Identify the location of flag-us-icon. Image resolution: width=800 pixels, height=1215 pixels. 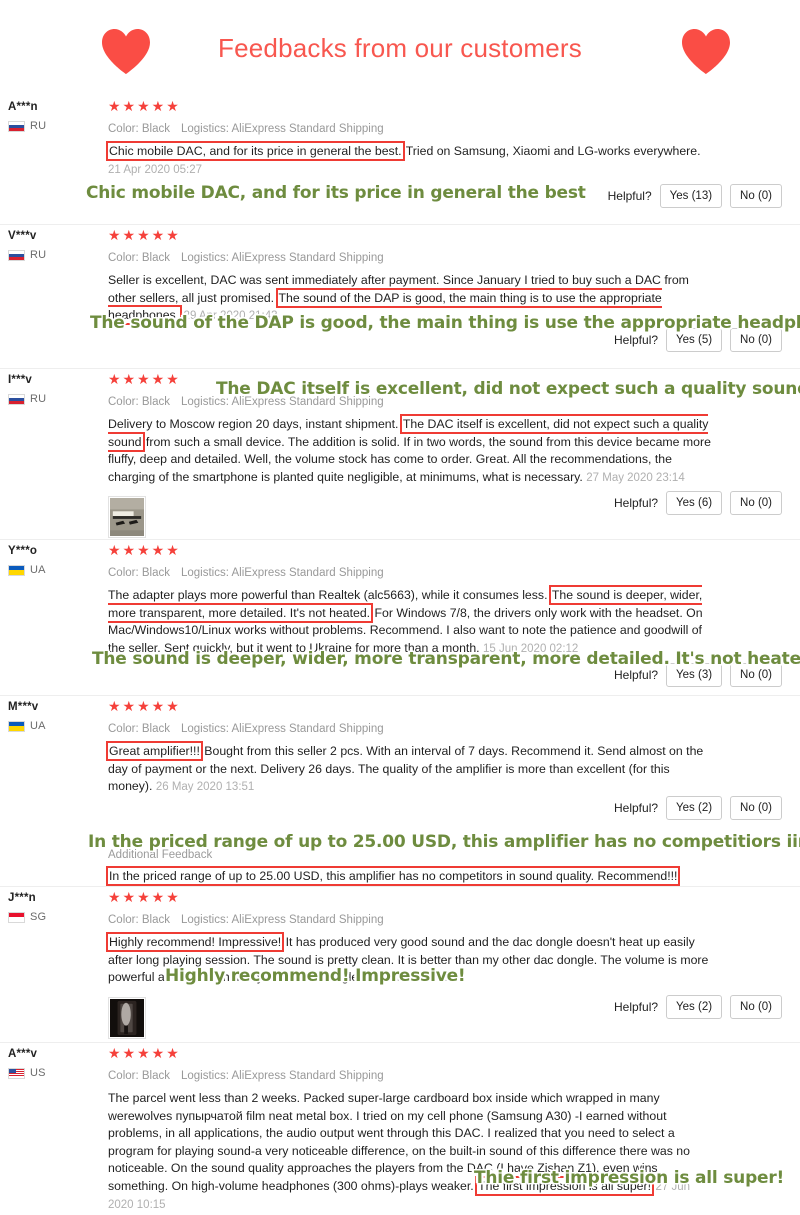
(16, 1073).